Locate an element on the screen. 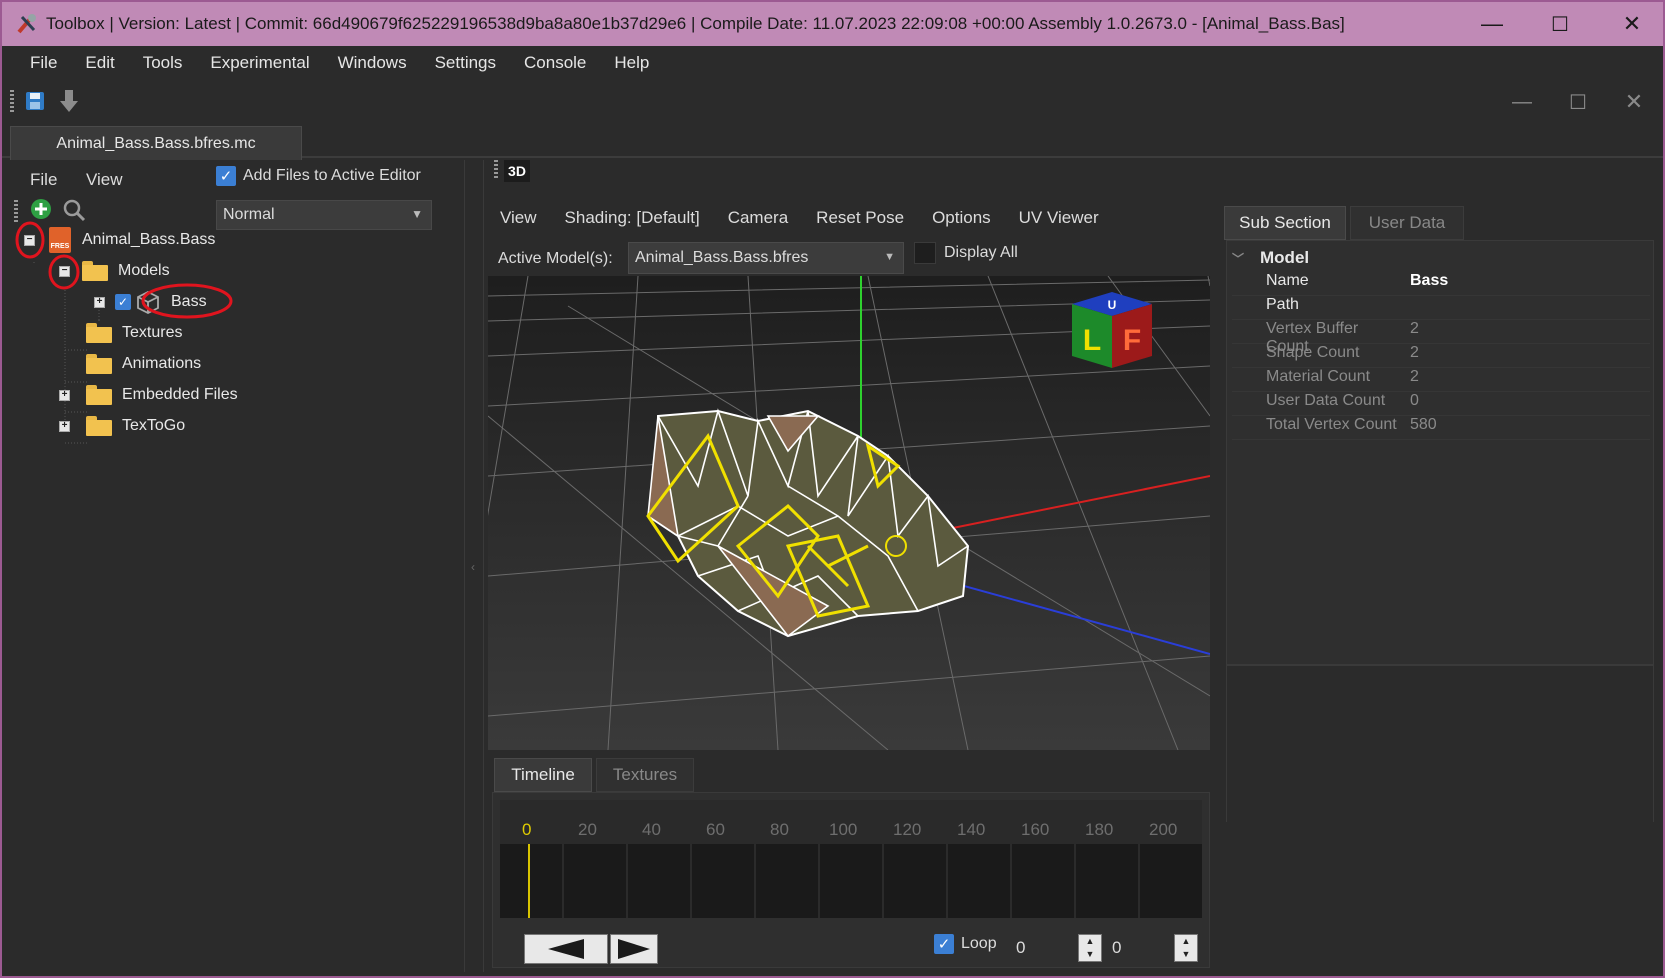  save-icon is located at coordinates (35, 101).